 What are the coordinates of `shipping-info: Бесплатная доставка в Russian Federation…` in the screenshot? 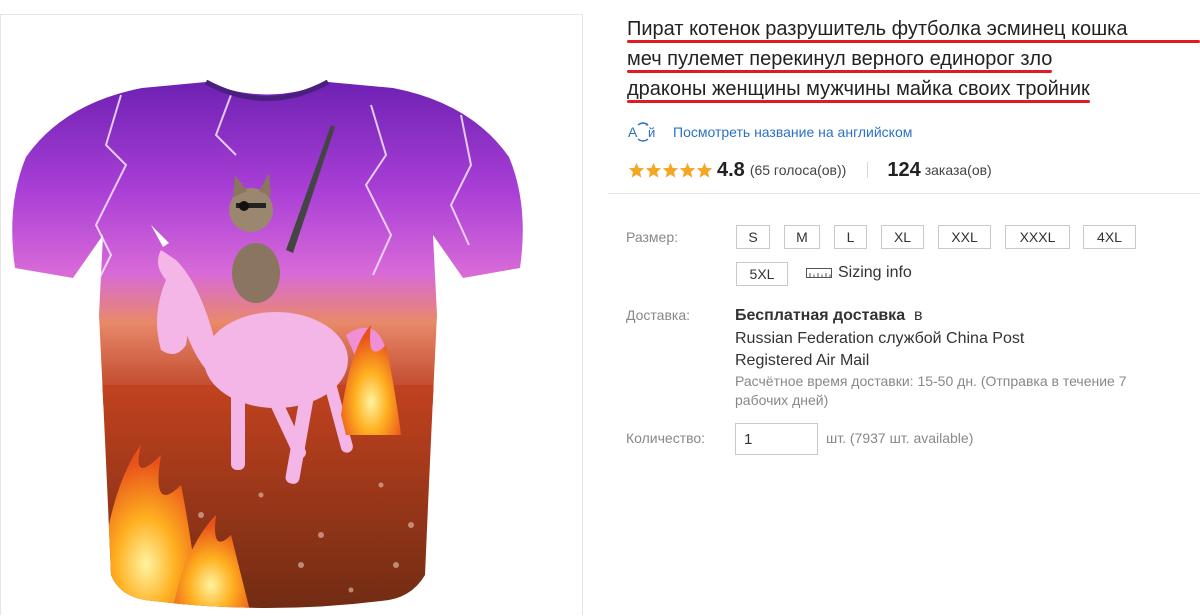 It's located at (960, 339).